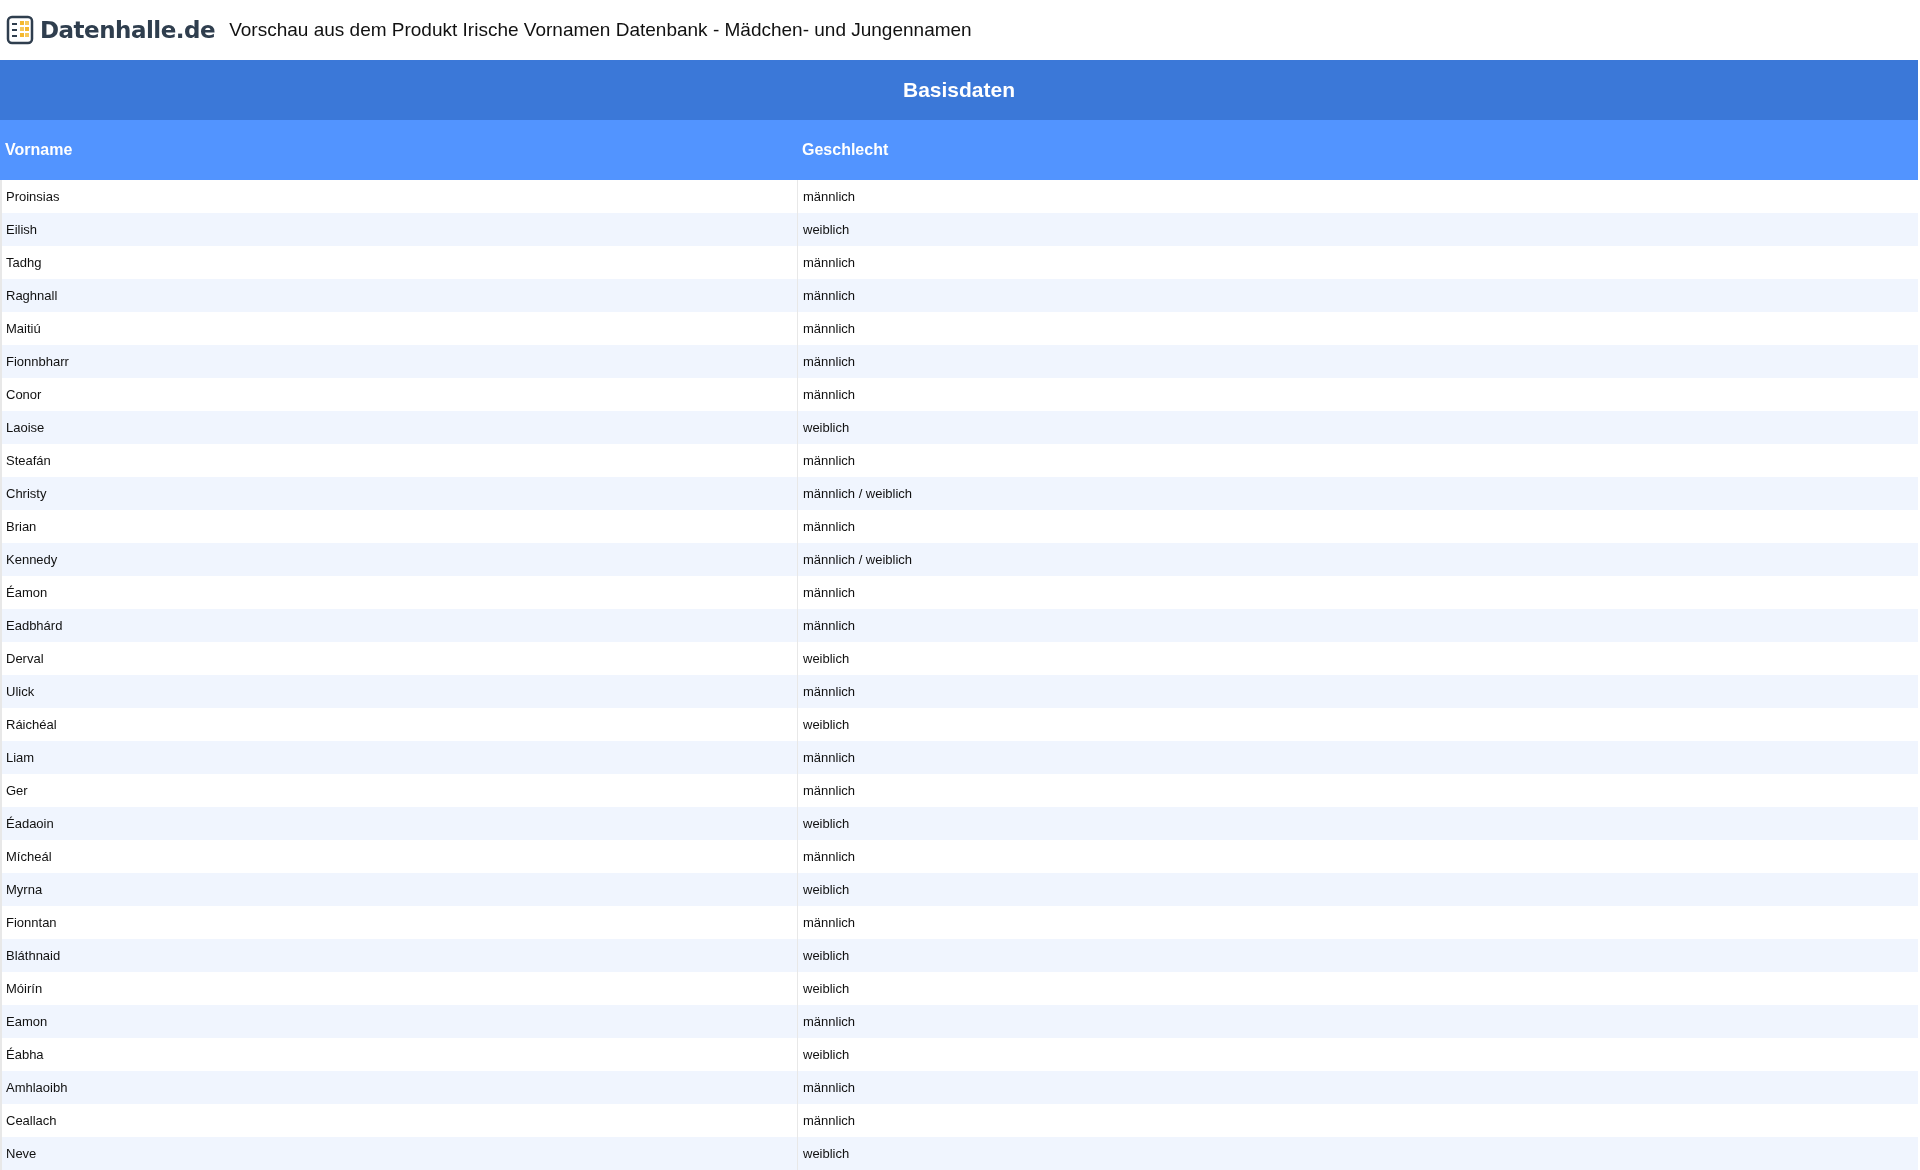 This screenshot has width=1920, height=1170. Describe the element at coordinates (1357, 1153) in the screenshot. I see `table-cell: weiblich` at that location.